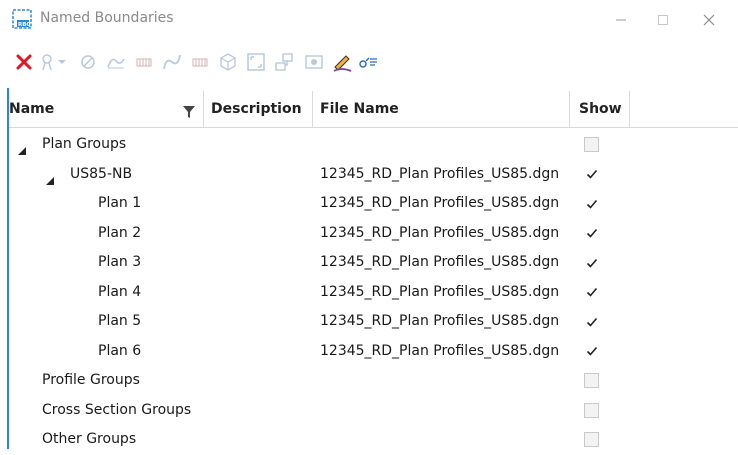 The image size is (738, 455). What do you see at coordinates (104, 109) in the screenshot?
I see `column-header-name: Name` at bounding box center [104, 109].